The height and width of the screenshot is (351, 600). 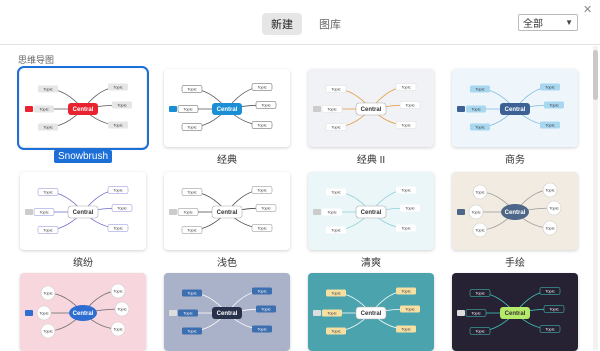 What do you see at coordinates (83, 263) in the screenshot?
I see `template-label-text: 缤纷` at bounding box center [83, 263].